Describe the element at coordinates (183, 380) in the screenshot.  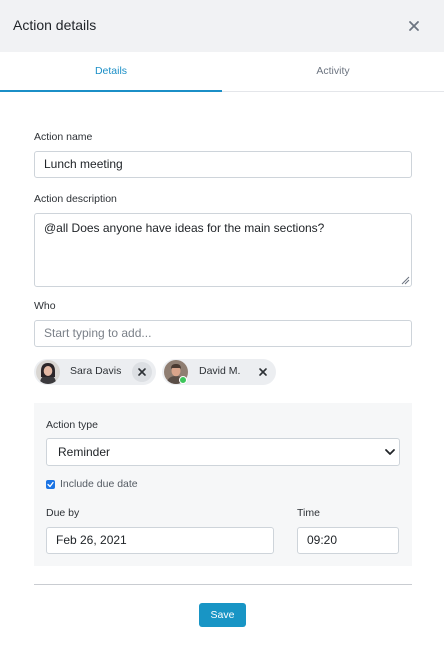
I see `online-status-dot` at that location.